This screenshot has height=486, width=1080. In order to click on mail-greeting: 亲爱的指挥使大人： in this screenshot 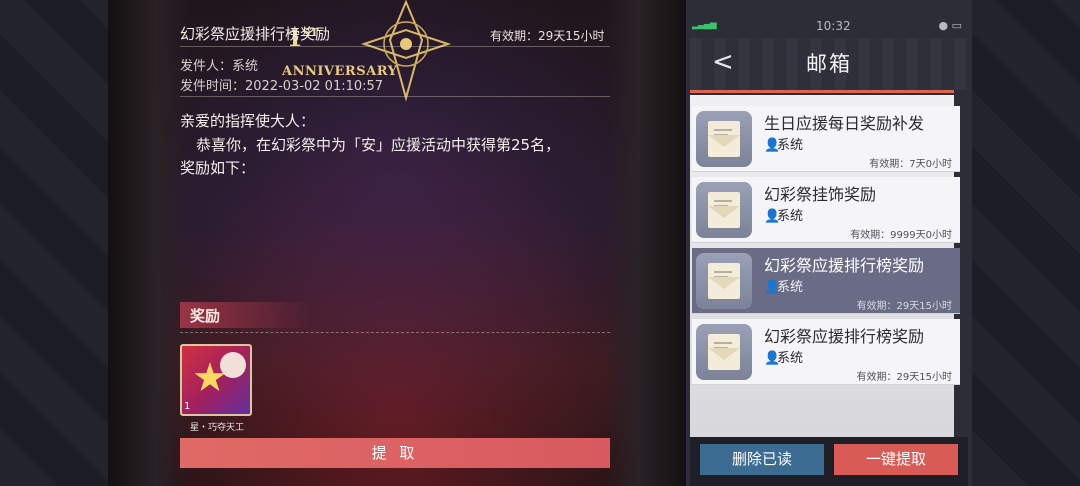, I will do `click(248, 121)`.